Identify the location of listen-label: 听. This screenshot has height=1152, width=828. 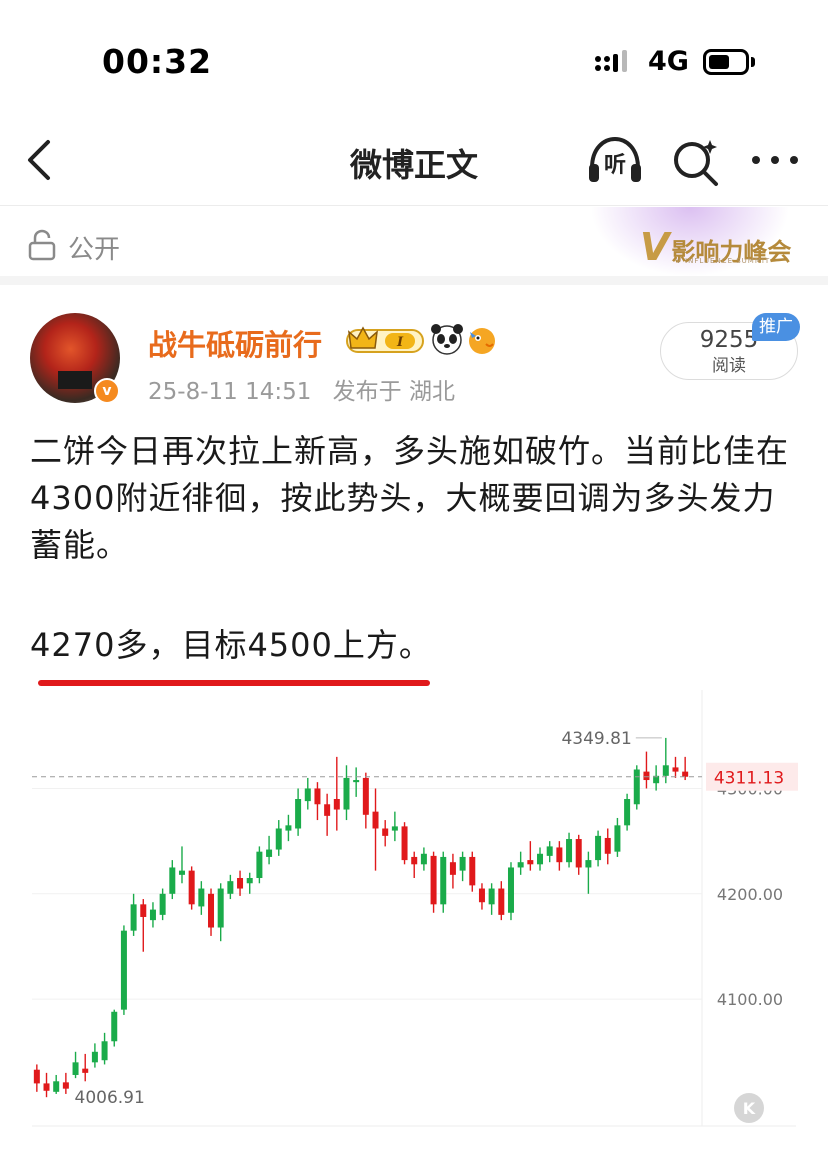
(615, 165).